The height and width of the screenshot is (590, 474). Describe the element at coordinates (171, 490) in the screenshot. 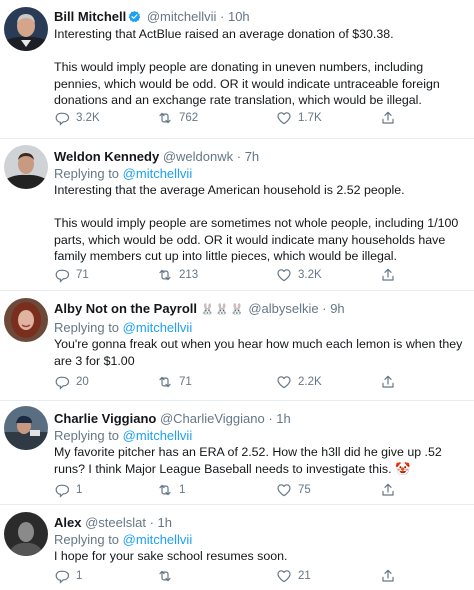

I see `retweet-button: 1` at that location.